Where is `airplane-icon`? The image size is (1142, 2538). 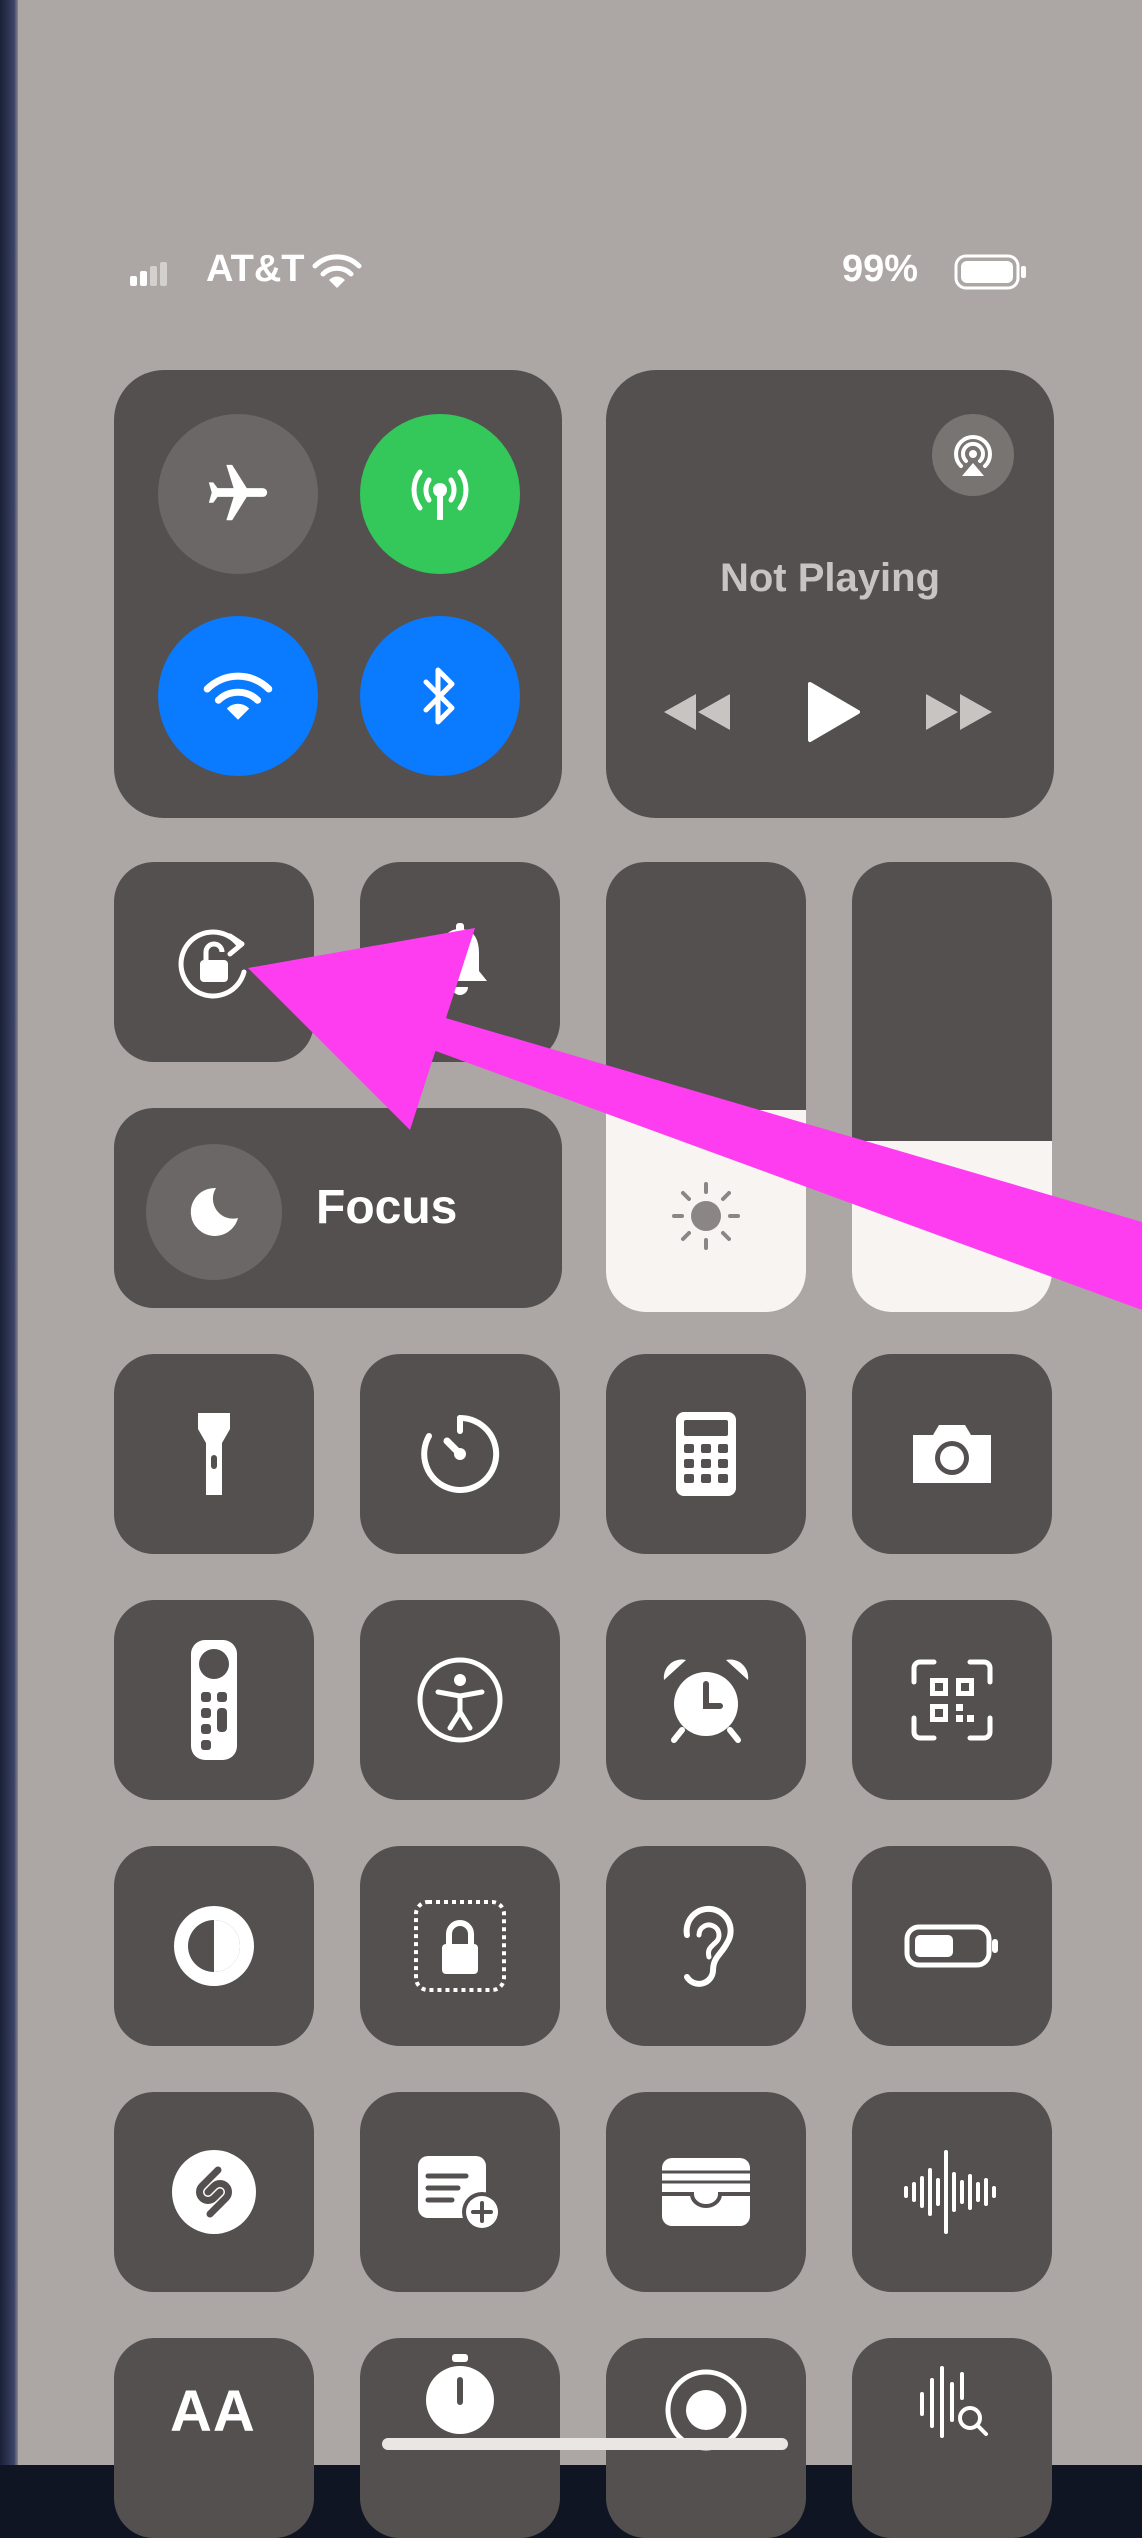 airplane-icon is located at coordinates (238, 494).